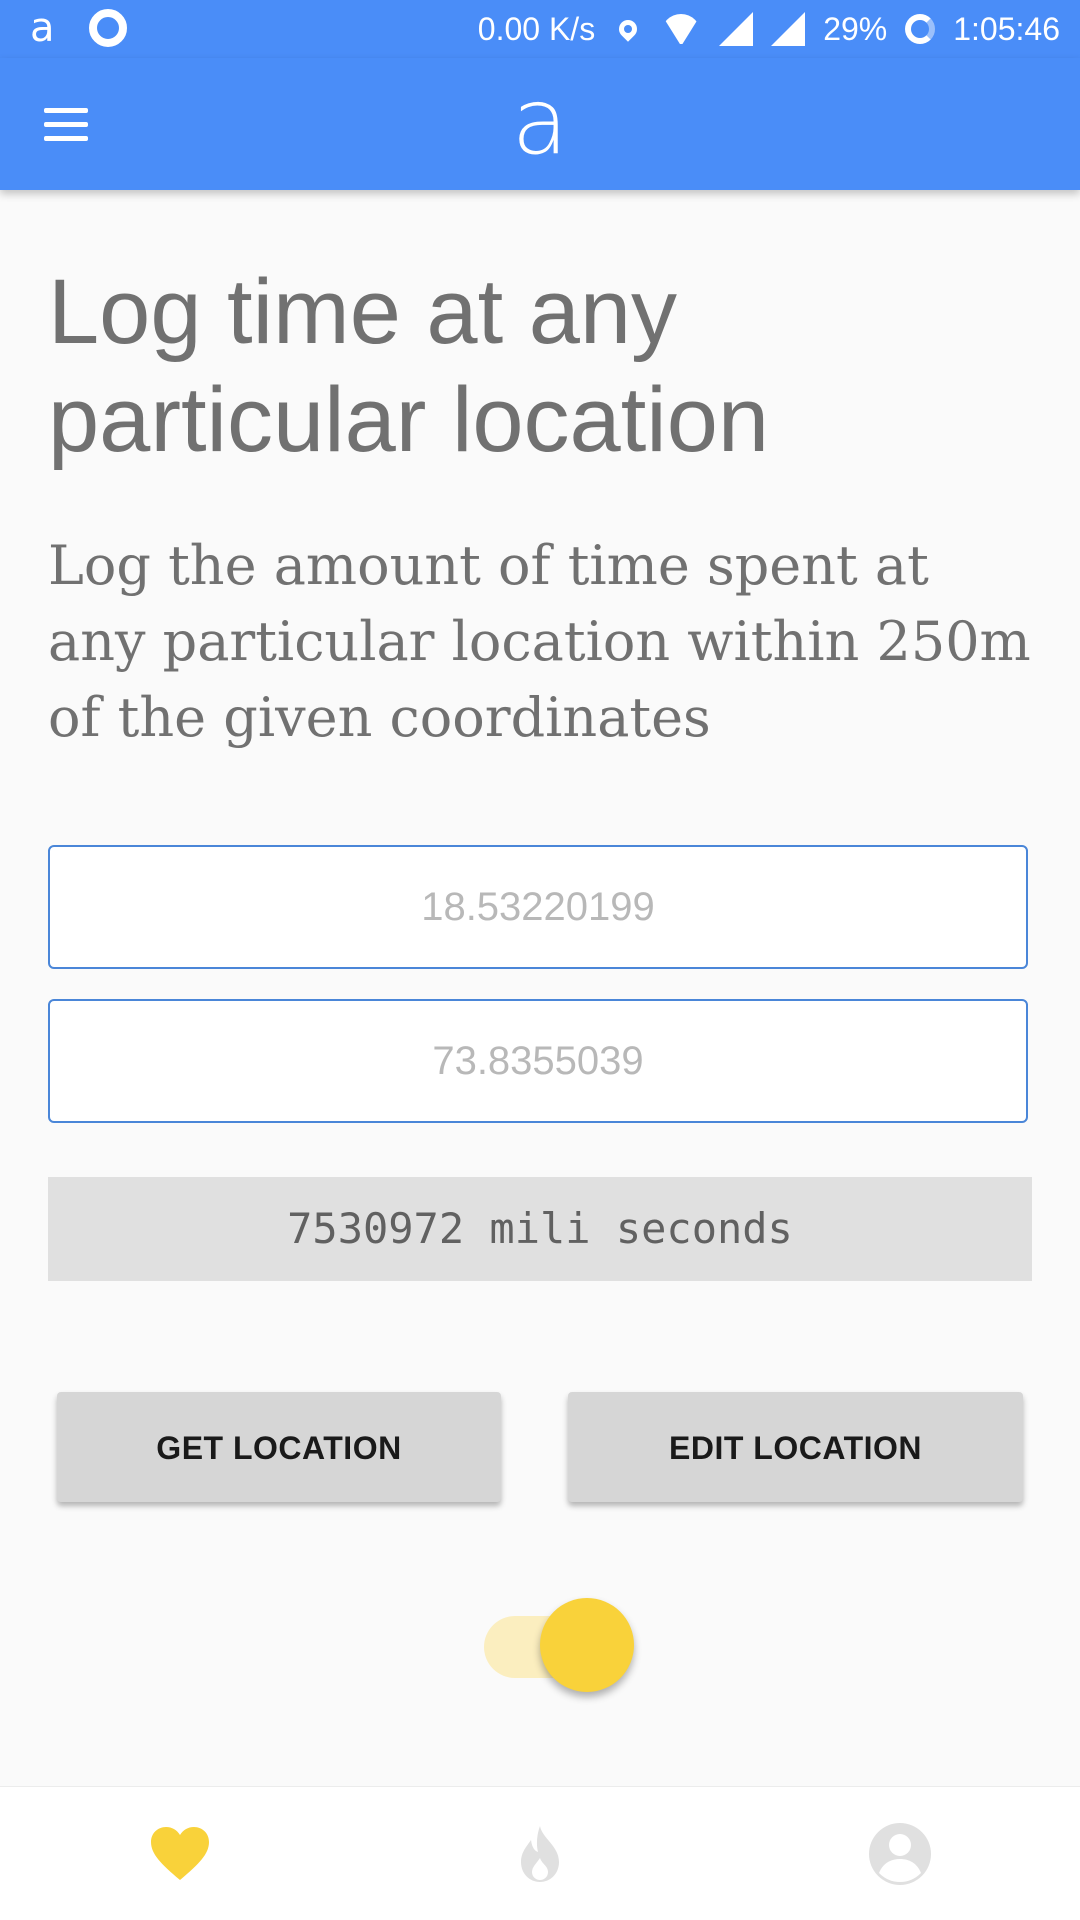 The height and width of the screenshot is (1920, 1080). I want to click on wifi-icon, so click(681, 29).